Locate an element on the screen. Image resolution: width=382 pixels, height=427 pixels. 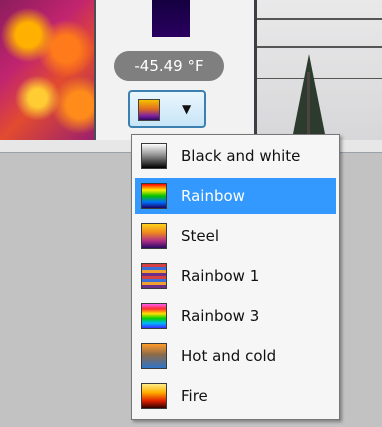
palette-option-hot-and-cold: Hot and cold is located at coordinates (235, 356).